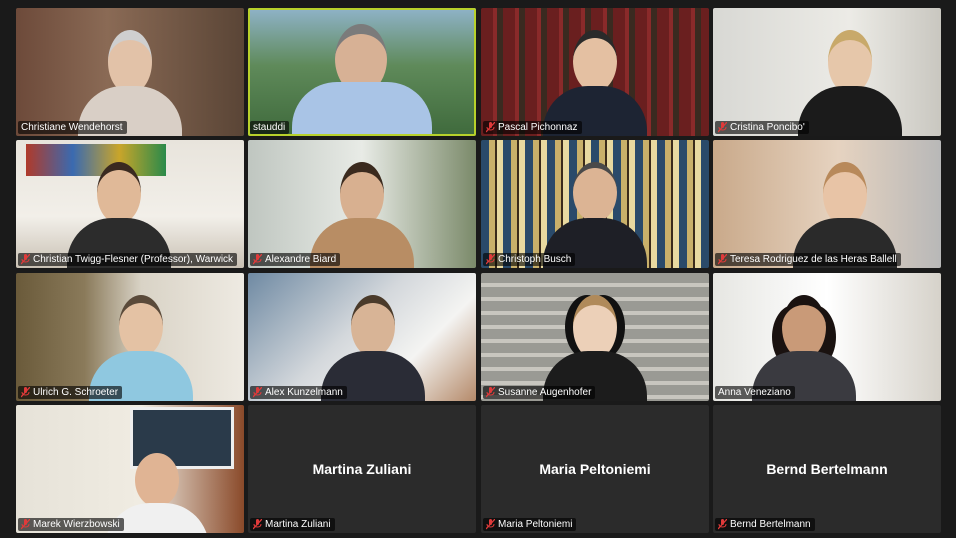 This screenshot has height=538, width=956. I want to click on video-tile-camera-off: Martina Zuliani Martina Zuliani, so click(362, 469).